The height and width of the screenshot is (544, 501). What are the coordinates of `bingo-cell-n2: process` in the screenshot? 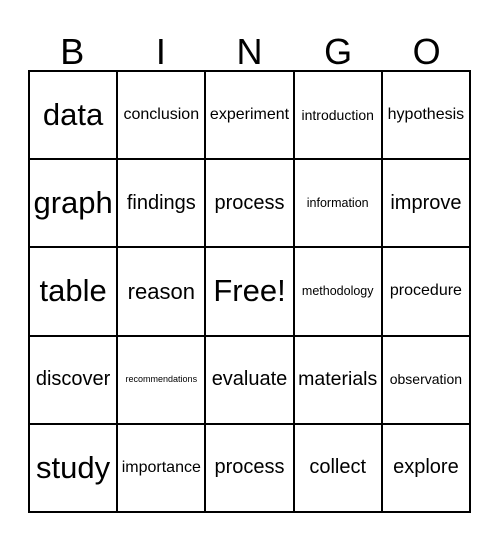 It's located at (250, 203).